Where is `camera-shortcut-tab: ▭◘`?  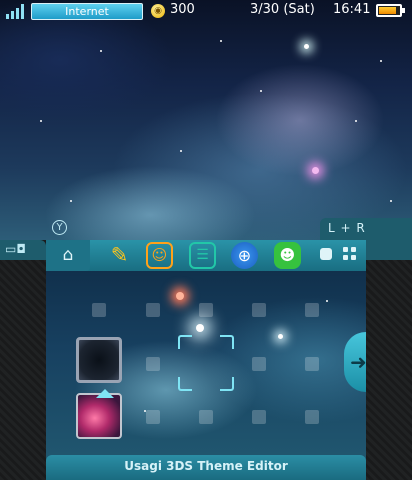
camera-shortcut-tab: ▭◘ is located at coordinates (23, 250).